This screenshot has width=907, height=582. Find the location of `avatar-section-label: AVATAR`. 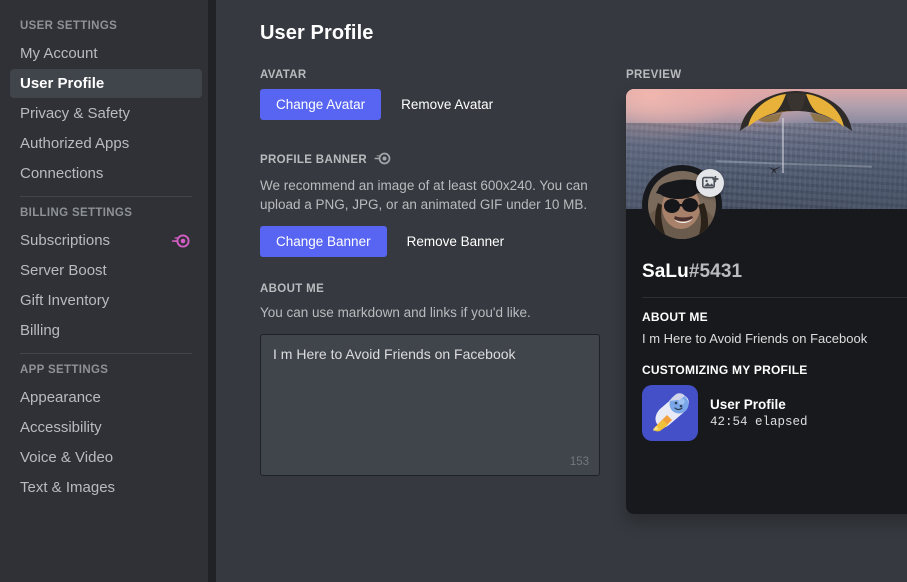

avatar-section-label: AVATAR is located at coordinates (283, 75).